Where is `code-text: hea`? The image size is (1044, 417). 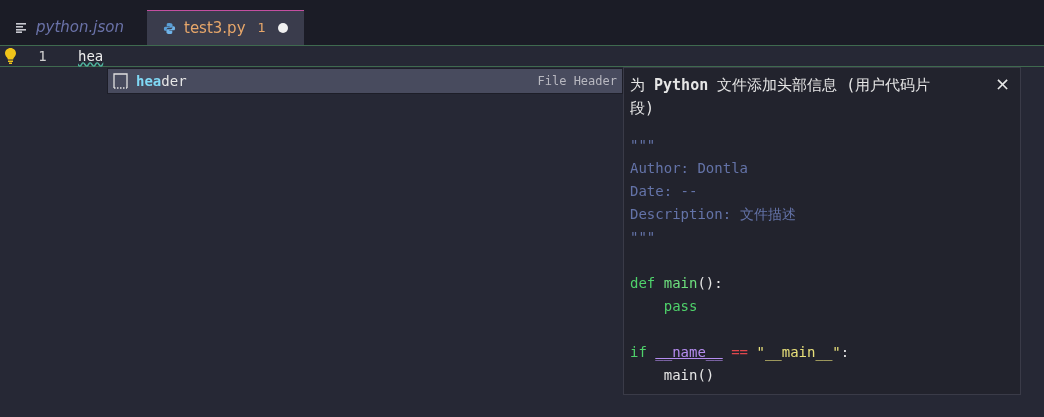 code-text: hea is located at coordinates (91, 56).